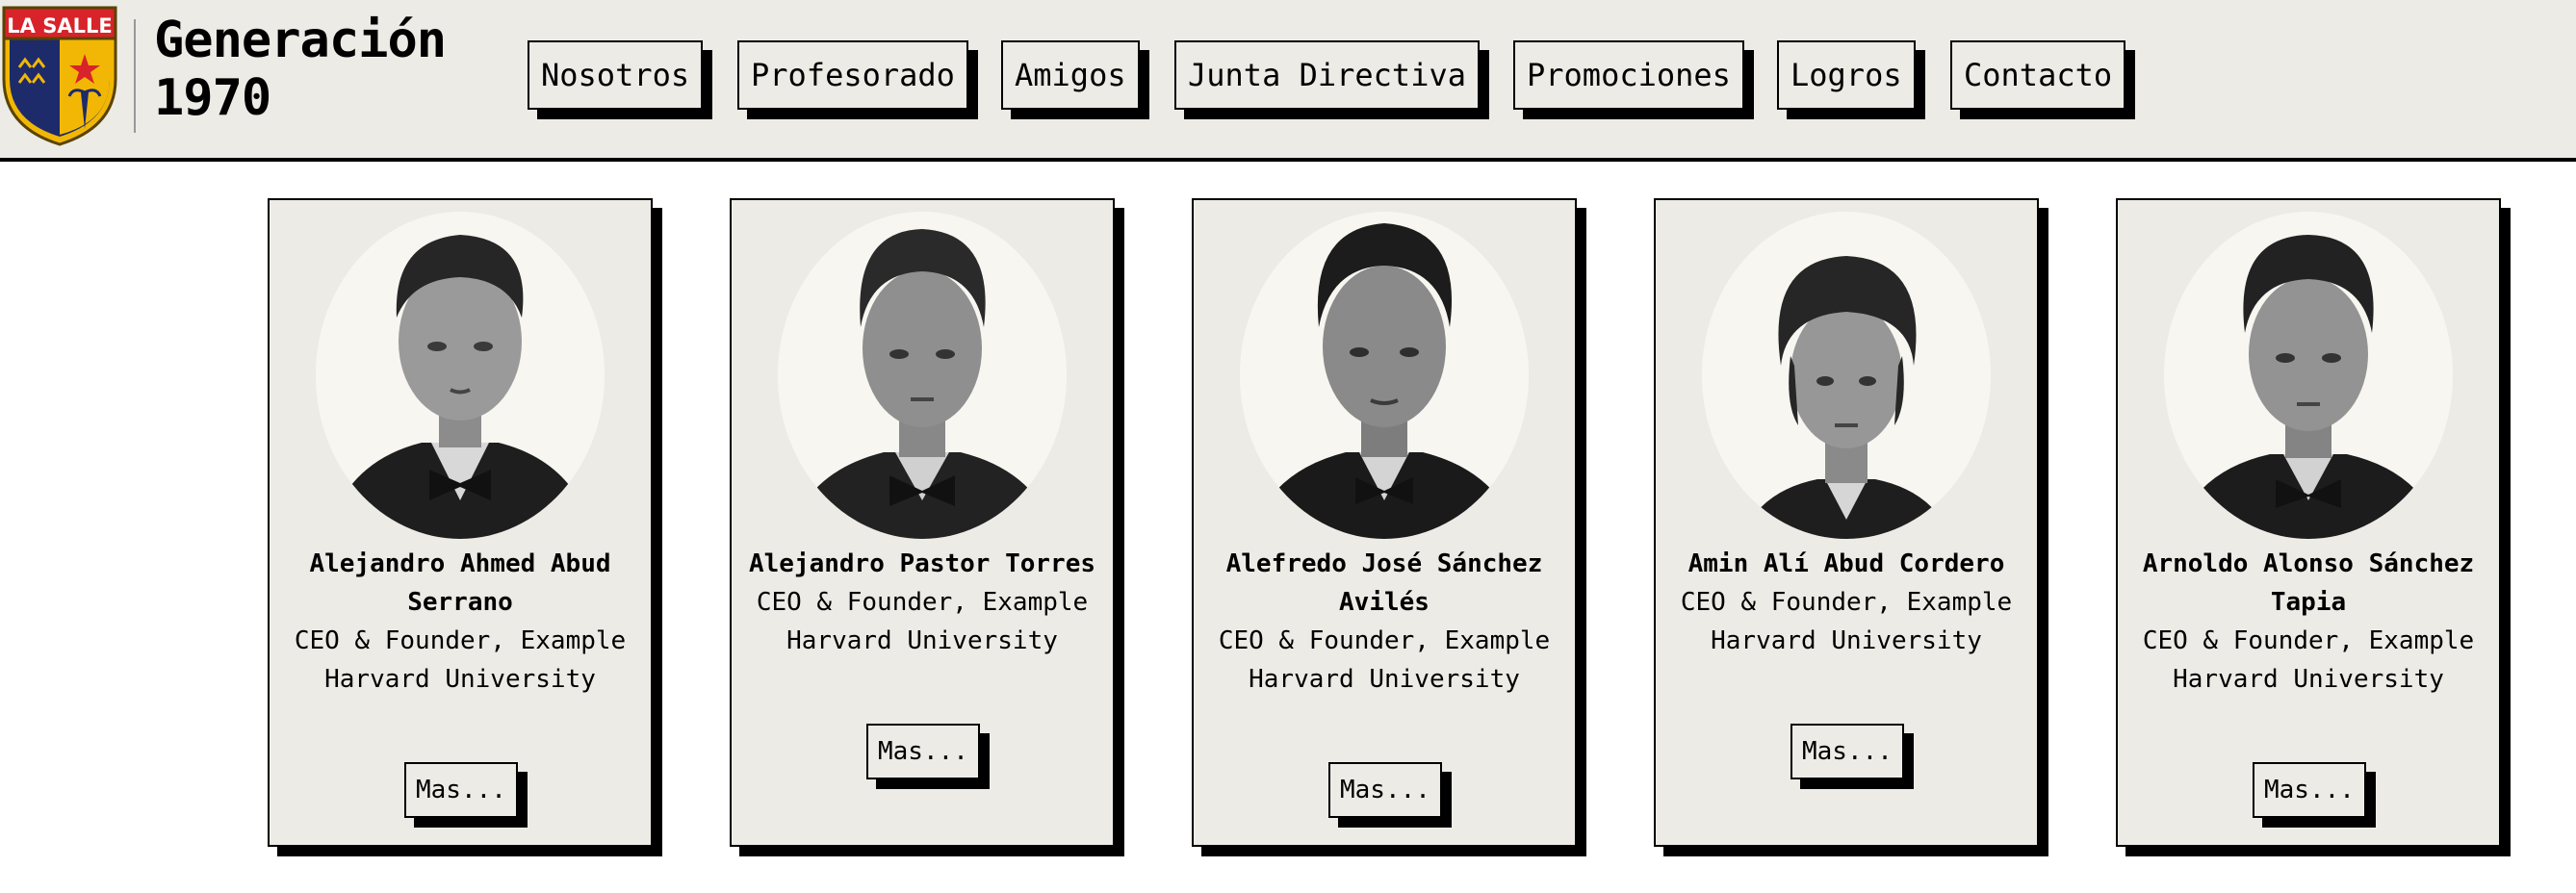 This screenshot has height=893, width=2576. What do you see at coordinates (212, 98) in the screenshot?
I see `site-title-line2: 1970` at bounding box center [212, 98].